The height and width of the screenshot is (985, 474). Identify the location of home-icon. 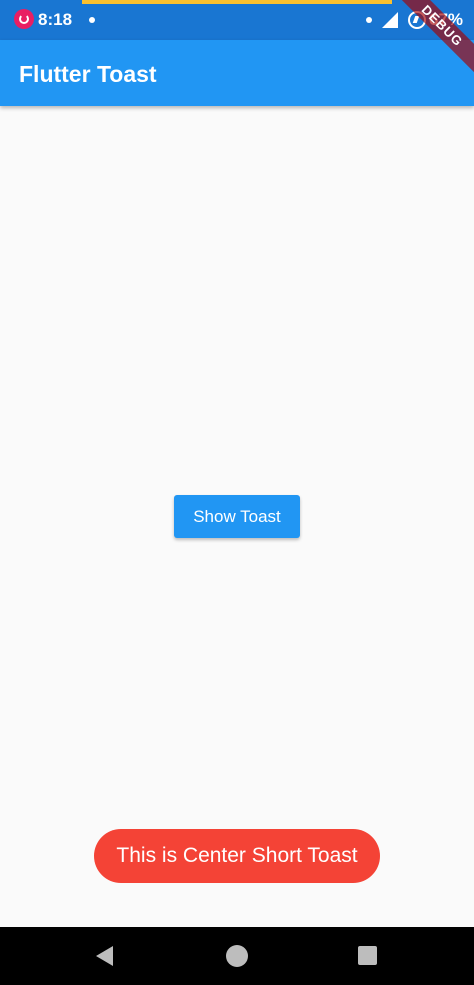
(237, 956).